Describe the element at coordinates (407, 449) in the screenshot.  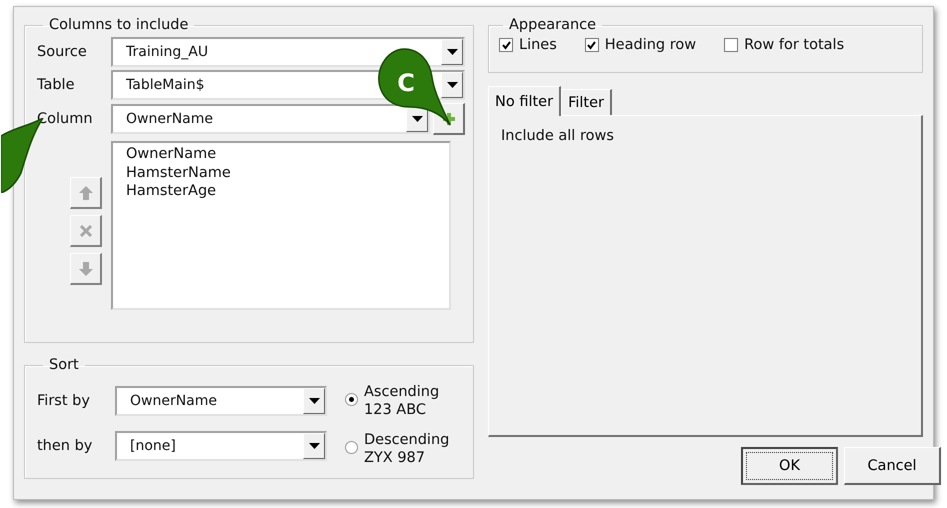
I see `radio-label: Descending ZYX 987` at that location.